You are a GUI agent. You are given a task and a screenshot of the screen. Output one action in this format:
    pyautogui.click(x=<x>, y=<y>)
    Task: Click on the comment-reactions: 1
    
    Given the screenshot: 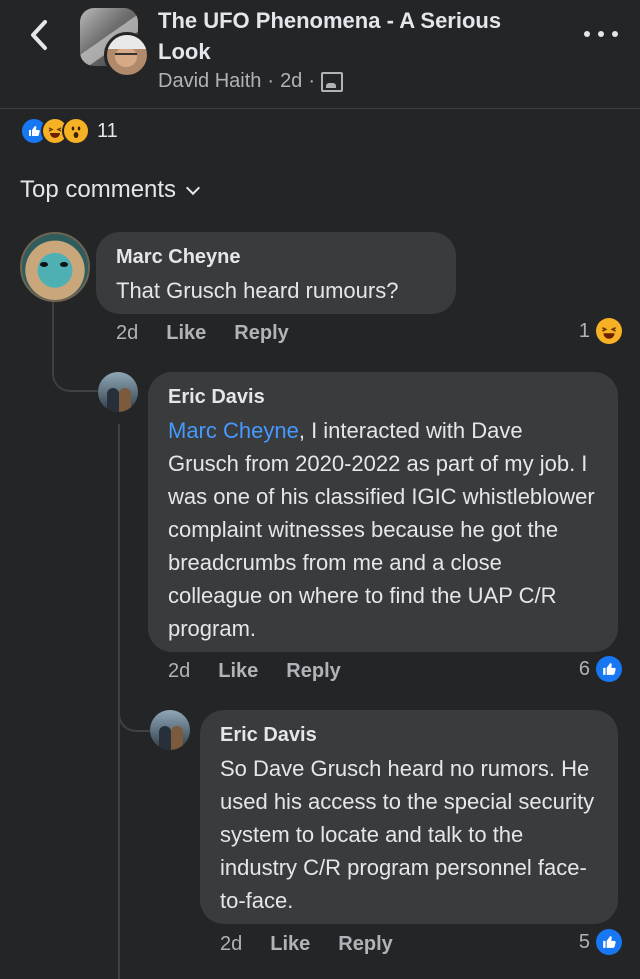 What is the action you would take?
    pyautogui.click(x=600, y=331)
    